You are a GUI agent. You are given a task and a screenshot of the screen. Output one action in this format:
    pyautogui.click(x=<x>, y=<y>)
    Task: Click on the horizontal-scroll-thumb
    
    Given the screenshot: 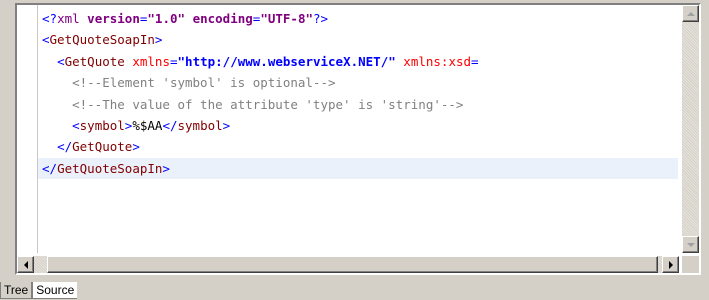 What is the action you would take?
    pyautogui.click(x=352, y=264)
    